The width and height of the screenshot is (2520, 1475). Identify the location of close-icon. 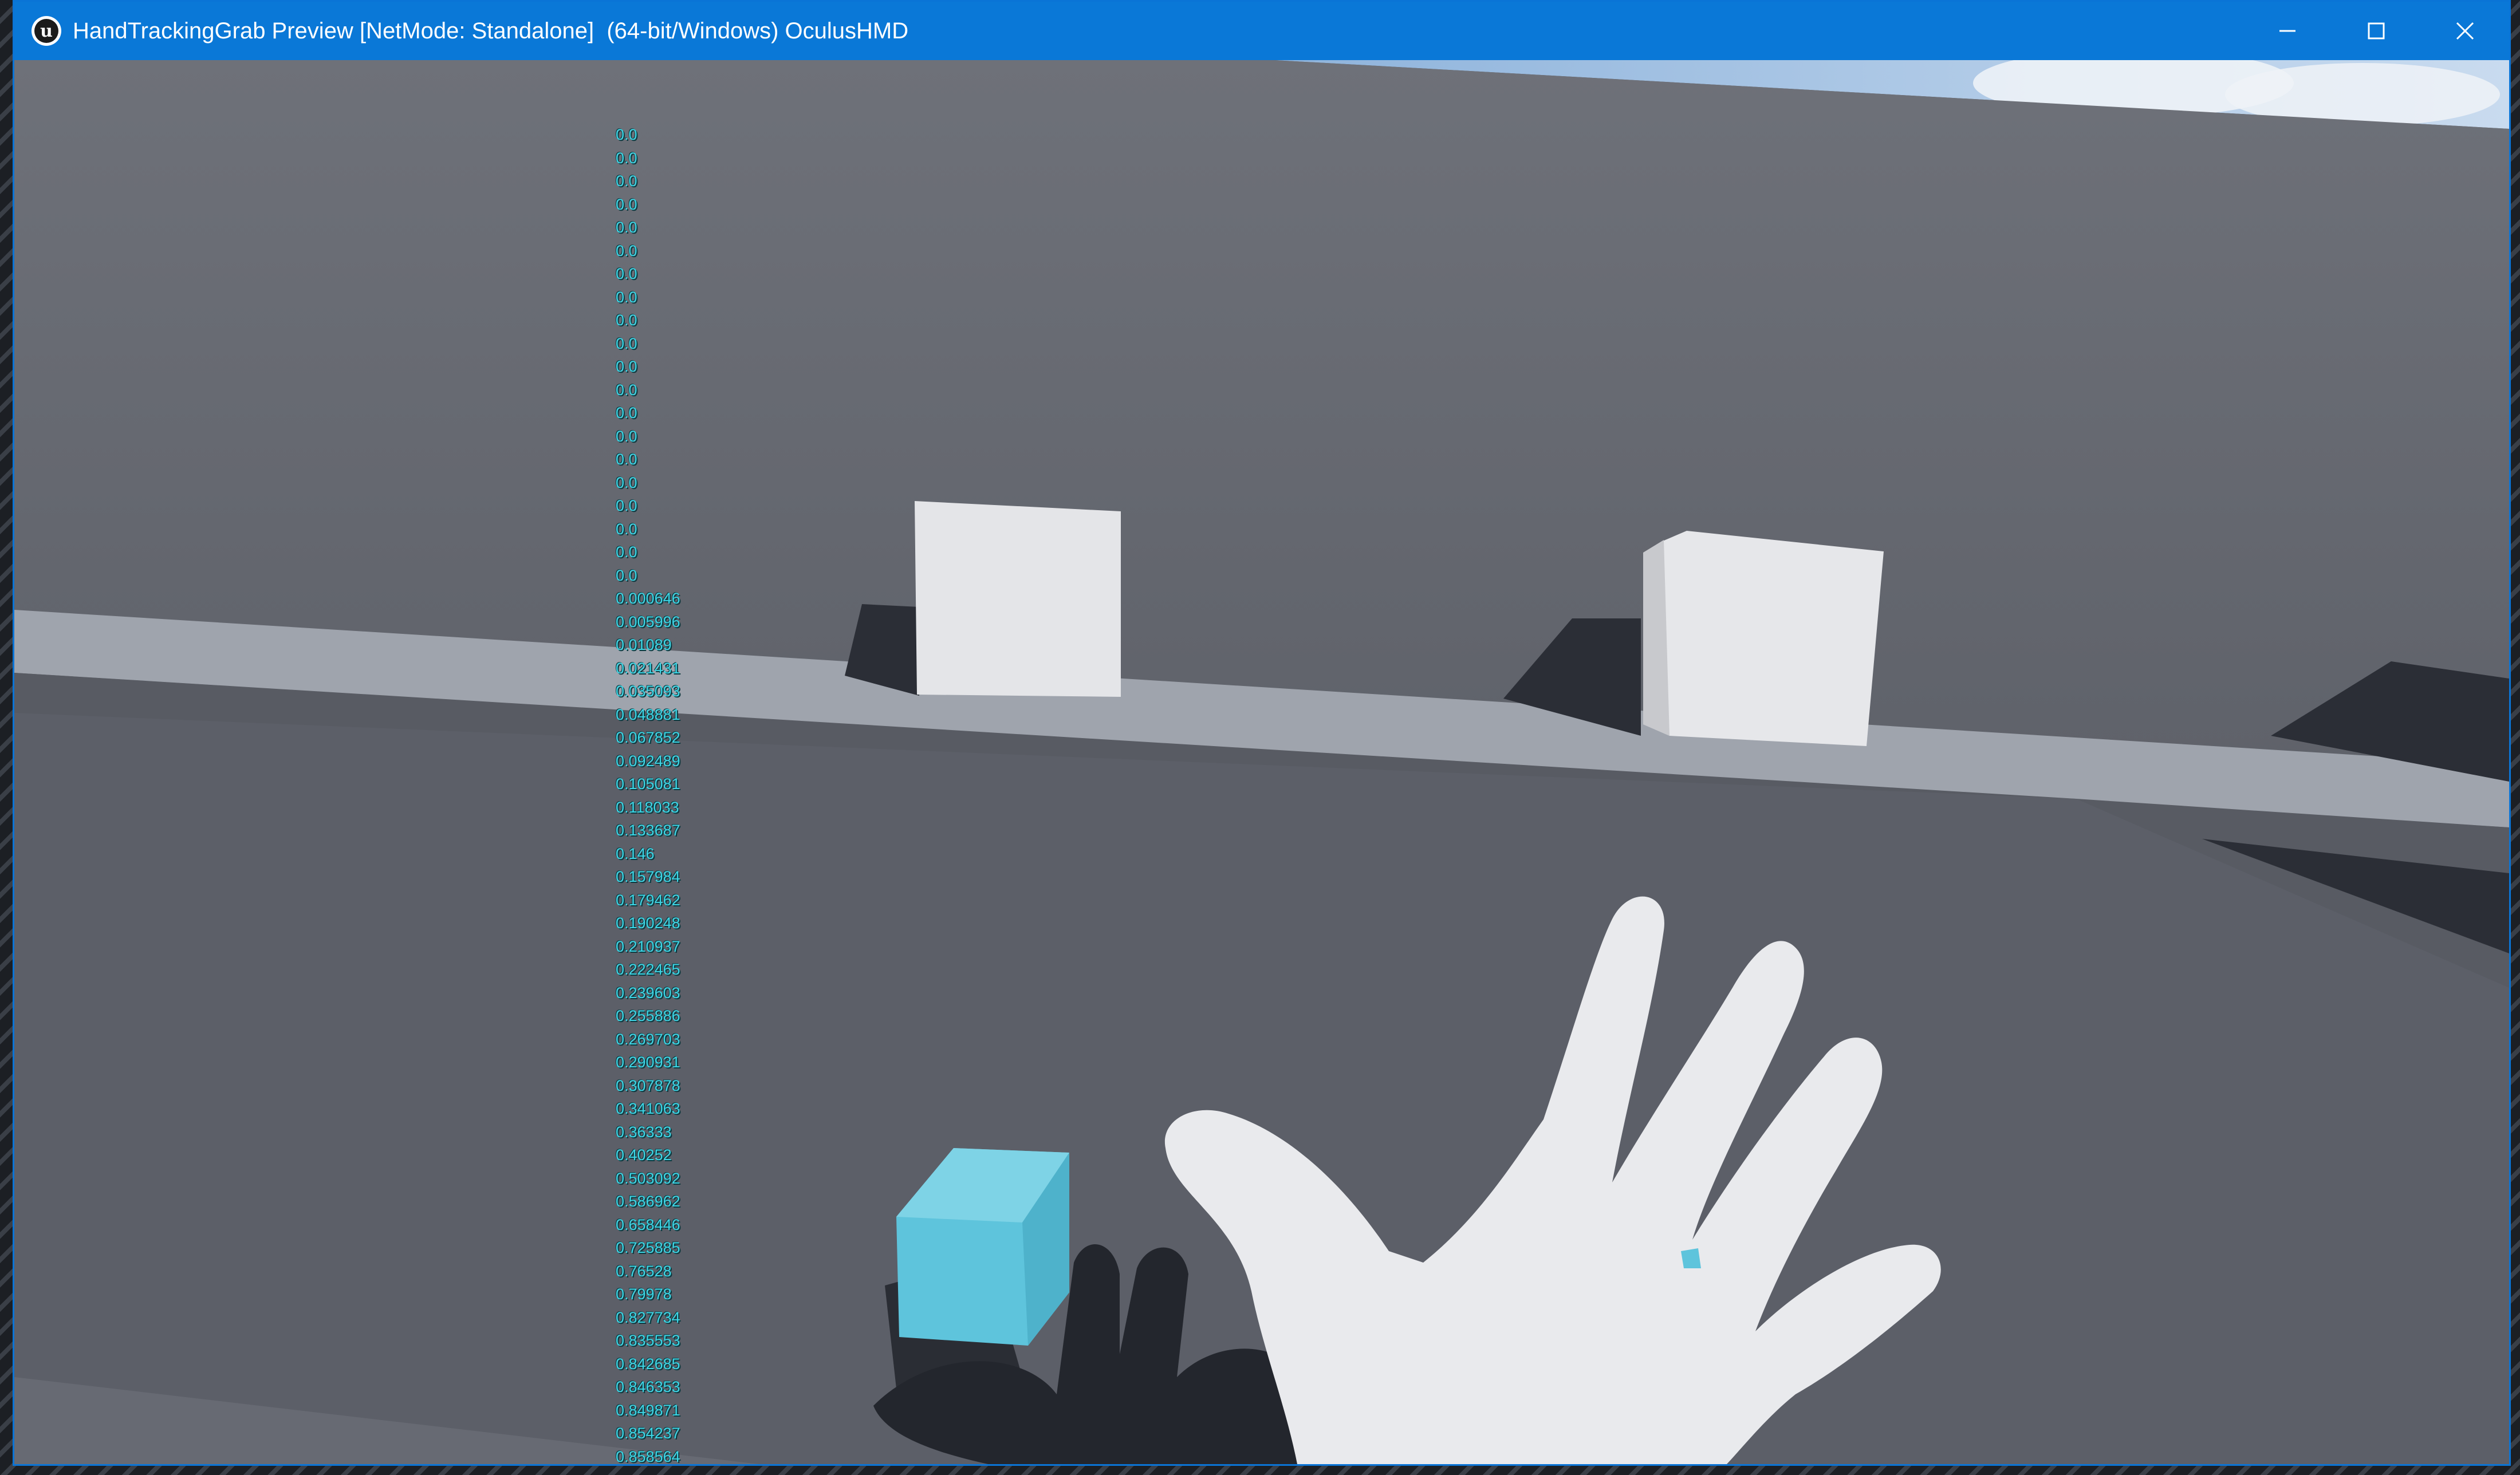
(2465, 31).